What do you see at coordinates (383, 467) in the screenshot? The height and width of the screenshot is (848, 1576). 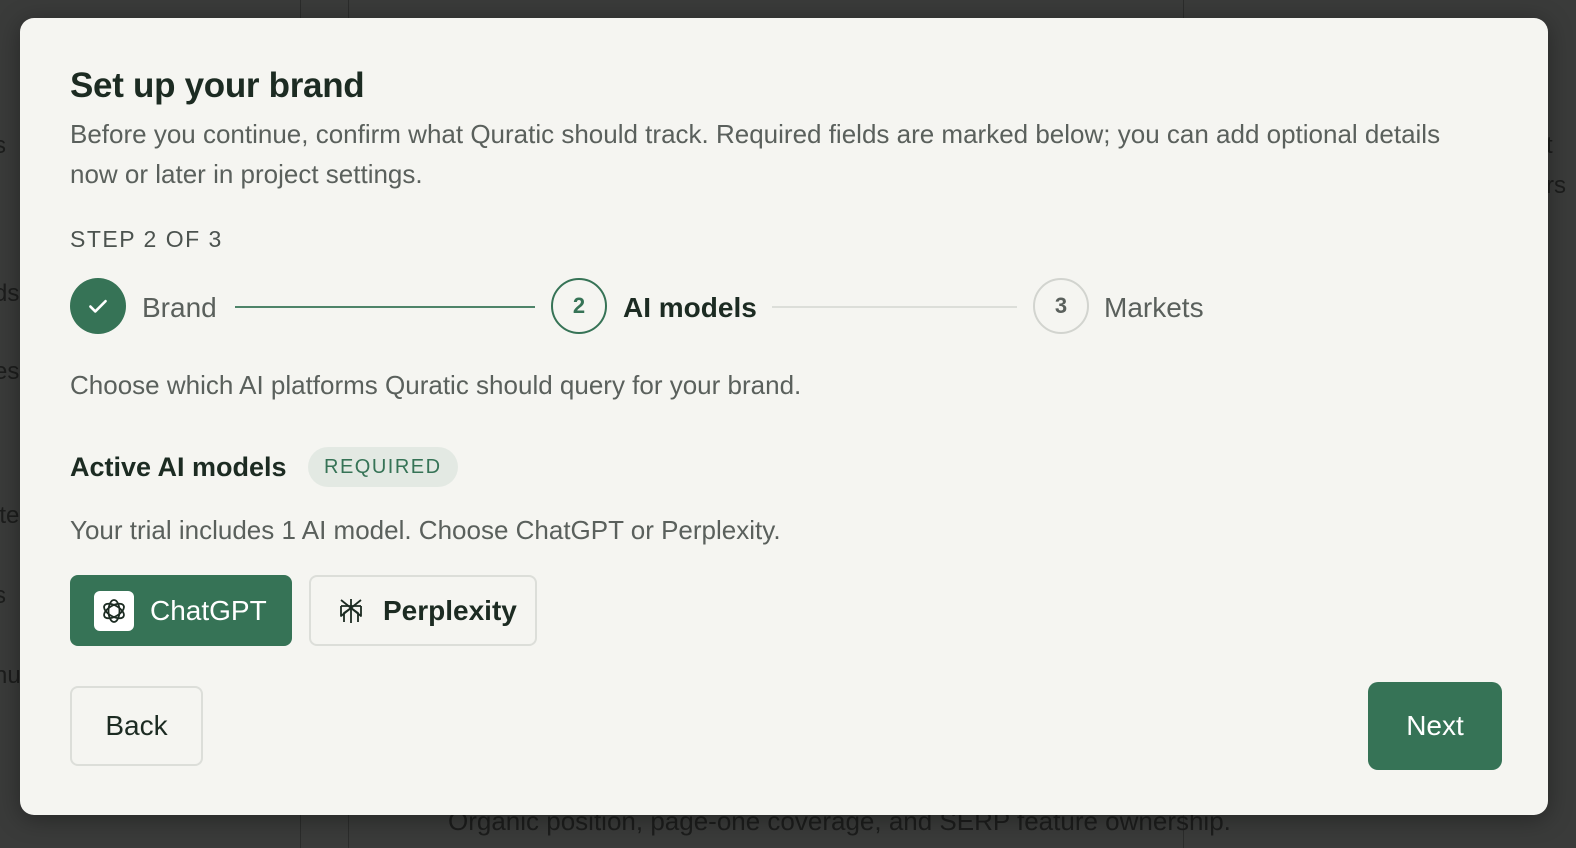 I see `required-badge: REQUIRED` at bounding box center [383, 467].